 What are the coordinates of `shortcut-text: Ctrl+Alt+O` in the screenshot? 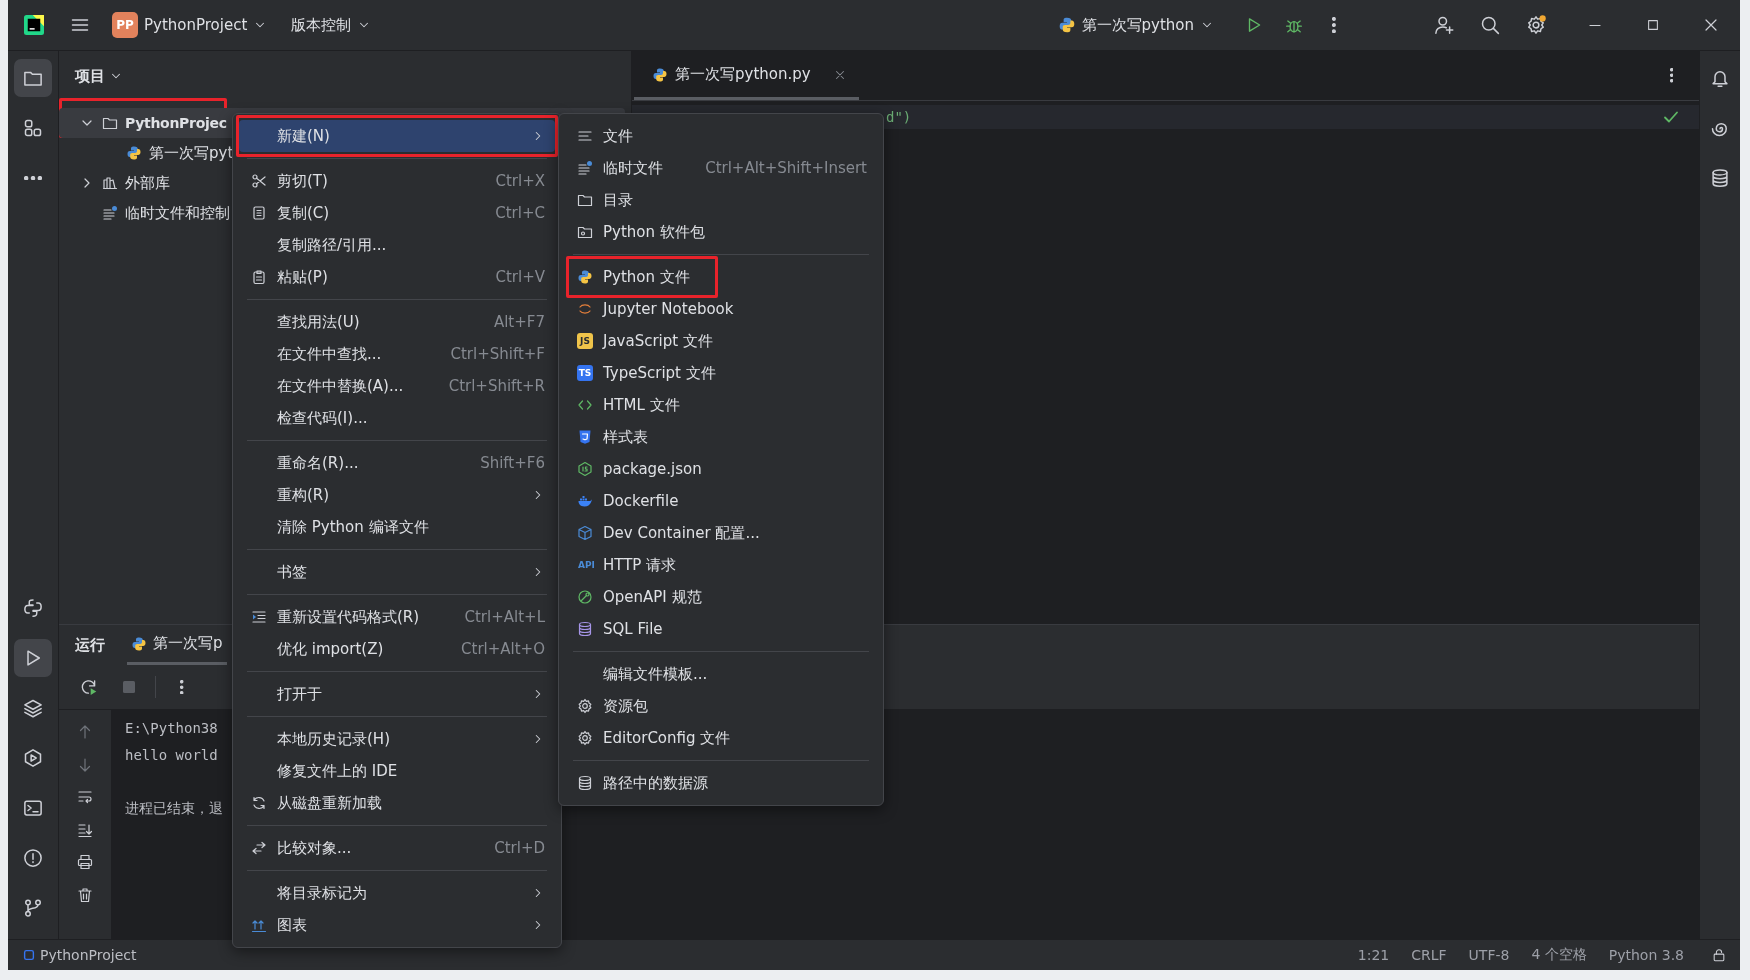 It's located at (503, 649).